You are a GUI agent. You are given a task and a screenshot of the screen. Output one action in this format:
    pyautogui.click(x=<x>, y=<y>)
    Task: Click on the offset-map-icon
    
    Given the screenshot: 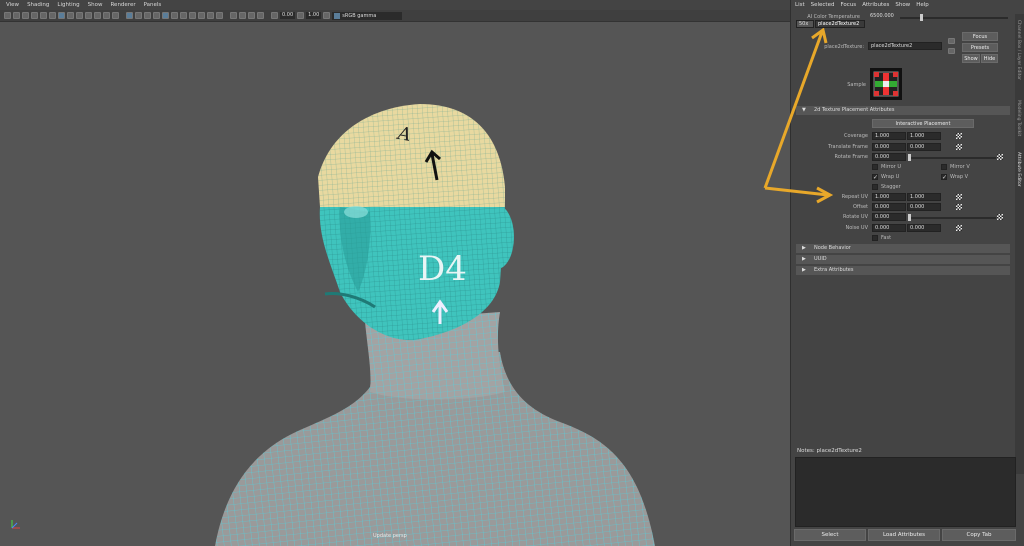 What is the action you would take?
    pyautogui.click(x=959, y=207)
    